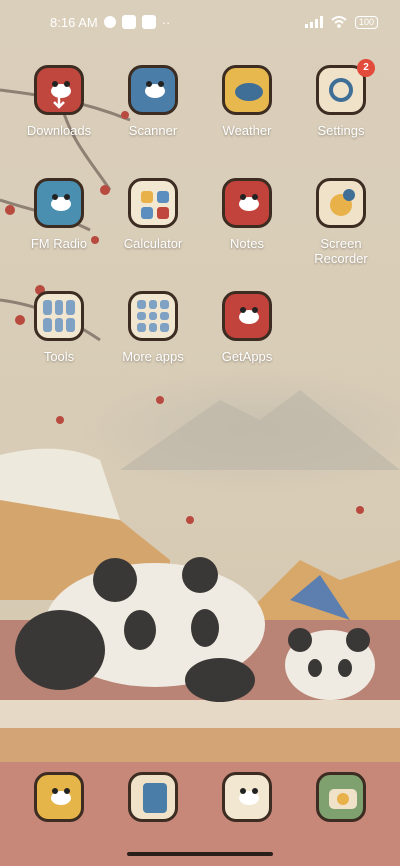 This screenshot has height=866, width=400. I want to click on app-folder-tools: Tools, so click(59, 327).